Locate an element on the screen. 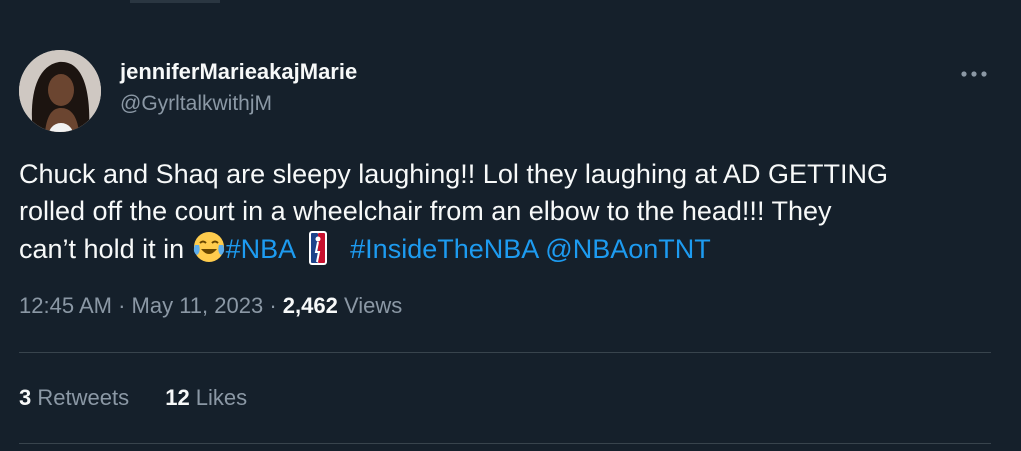  engagement-stats: 3 Retweets 12 Likes is located at coordinates (148, 398).